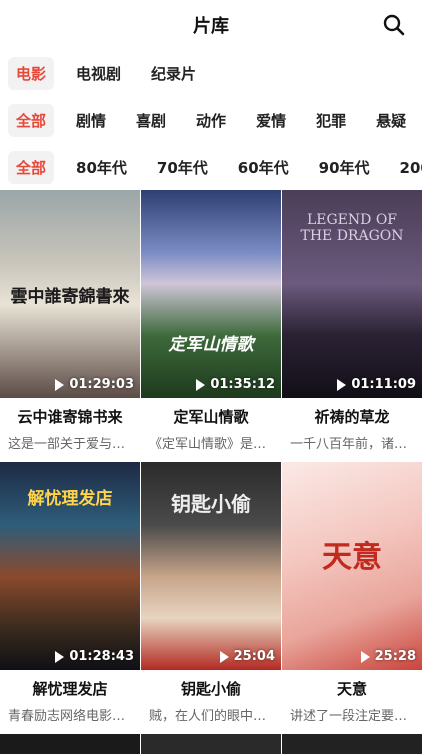 This screenshot has width=422, height=754. Describe the element at coordinates (211, 504) in the screenshot. I see `poster-title: 钥匙小偷` at that location.